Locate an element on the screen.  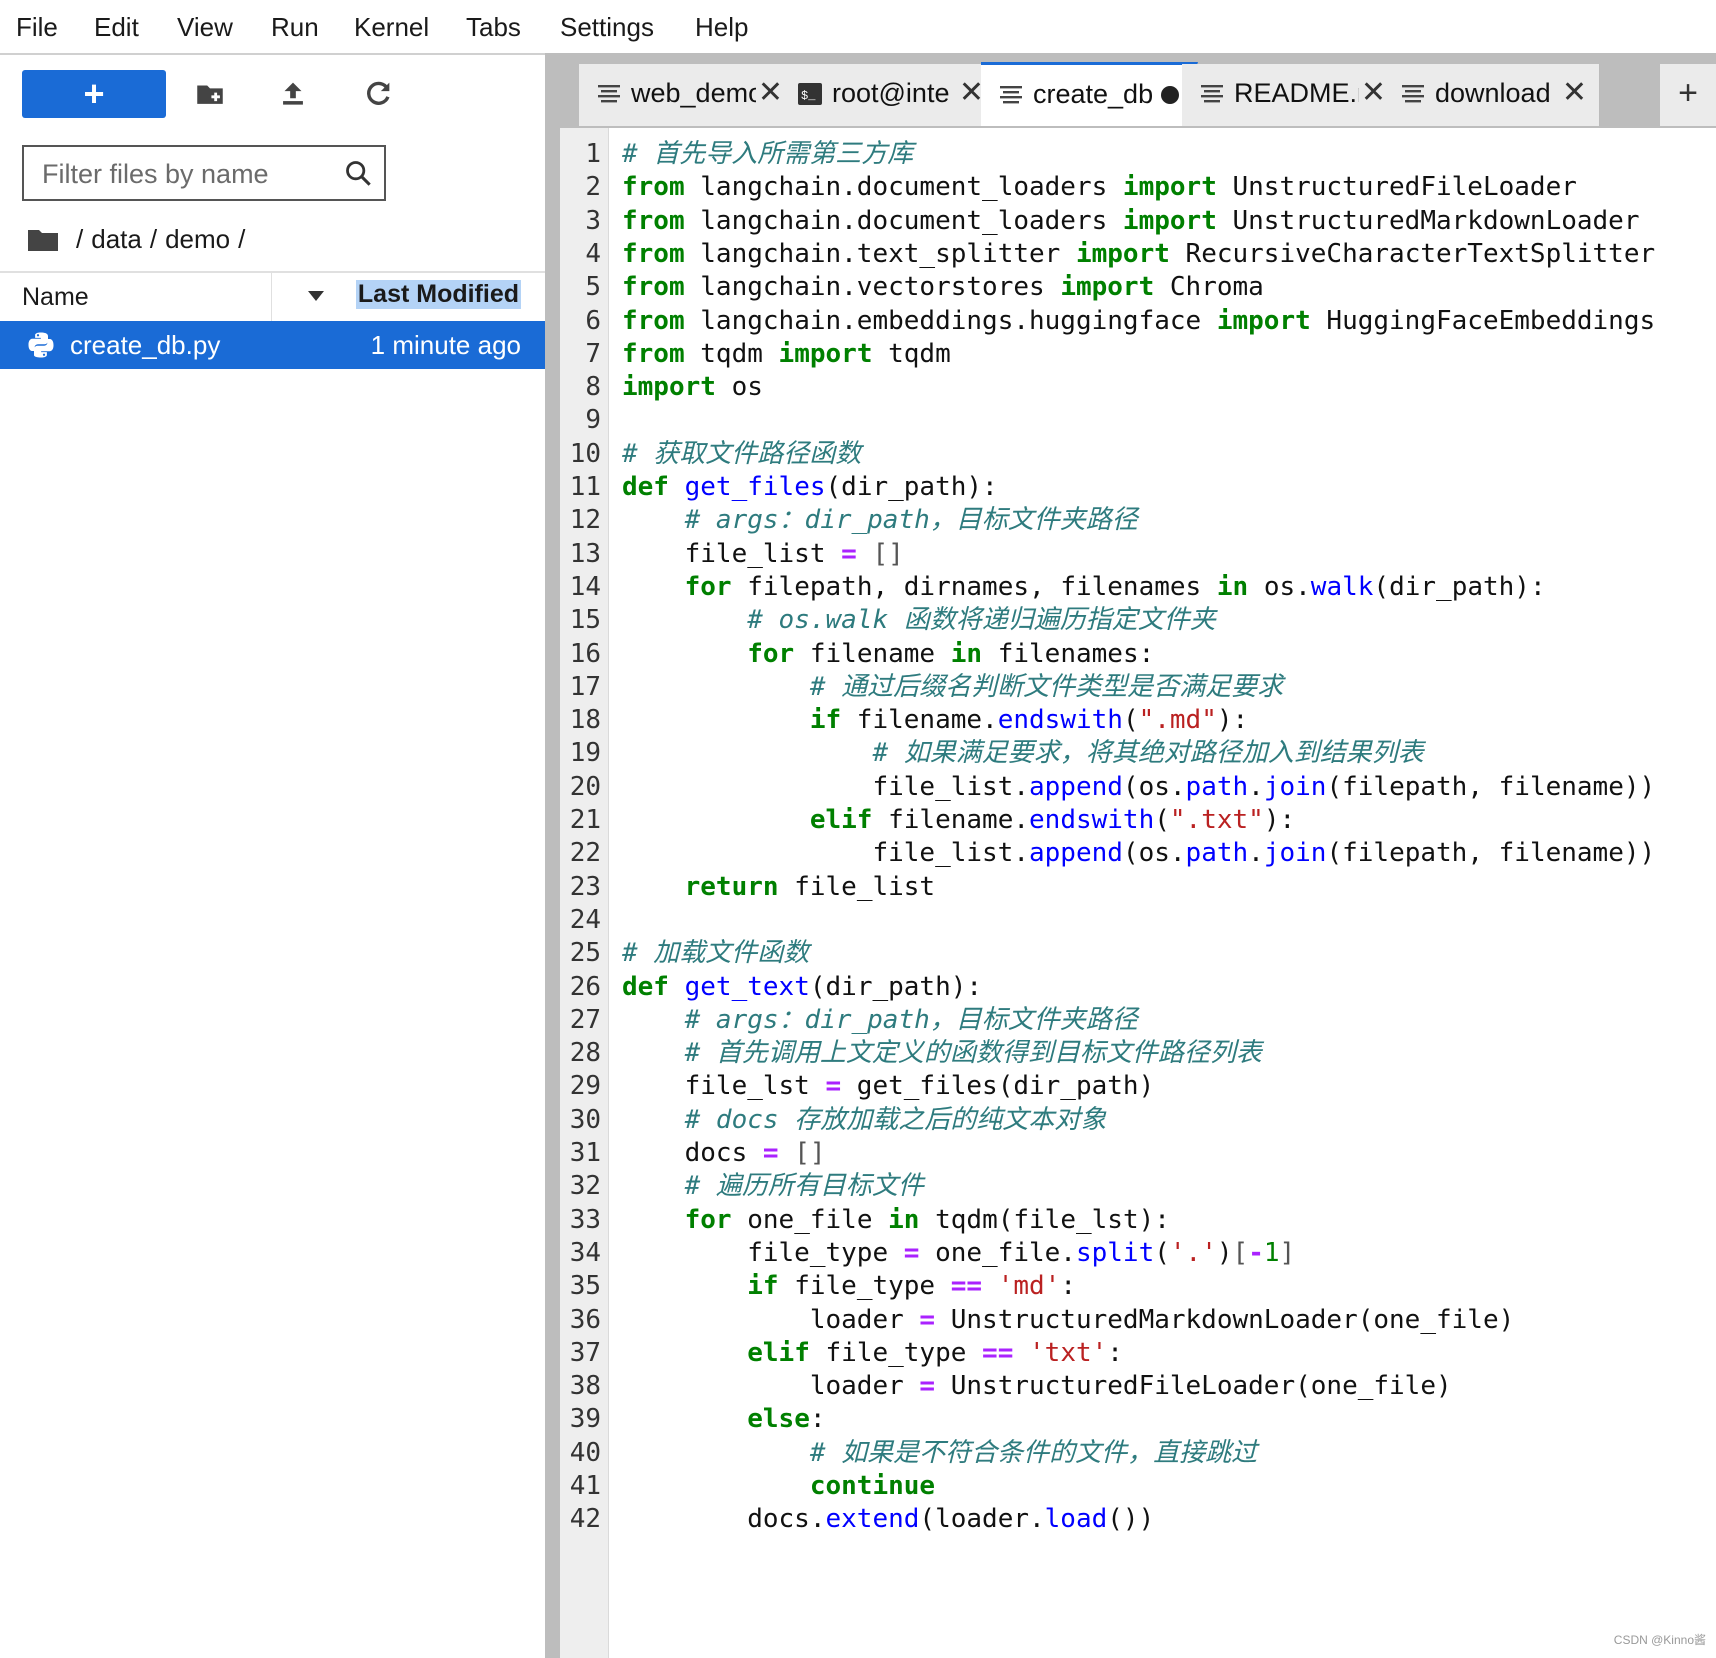
menu-tabs: Tabs is located at coordinates (493, 27).